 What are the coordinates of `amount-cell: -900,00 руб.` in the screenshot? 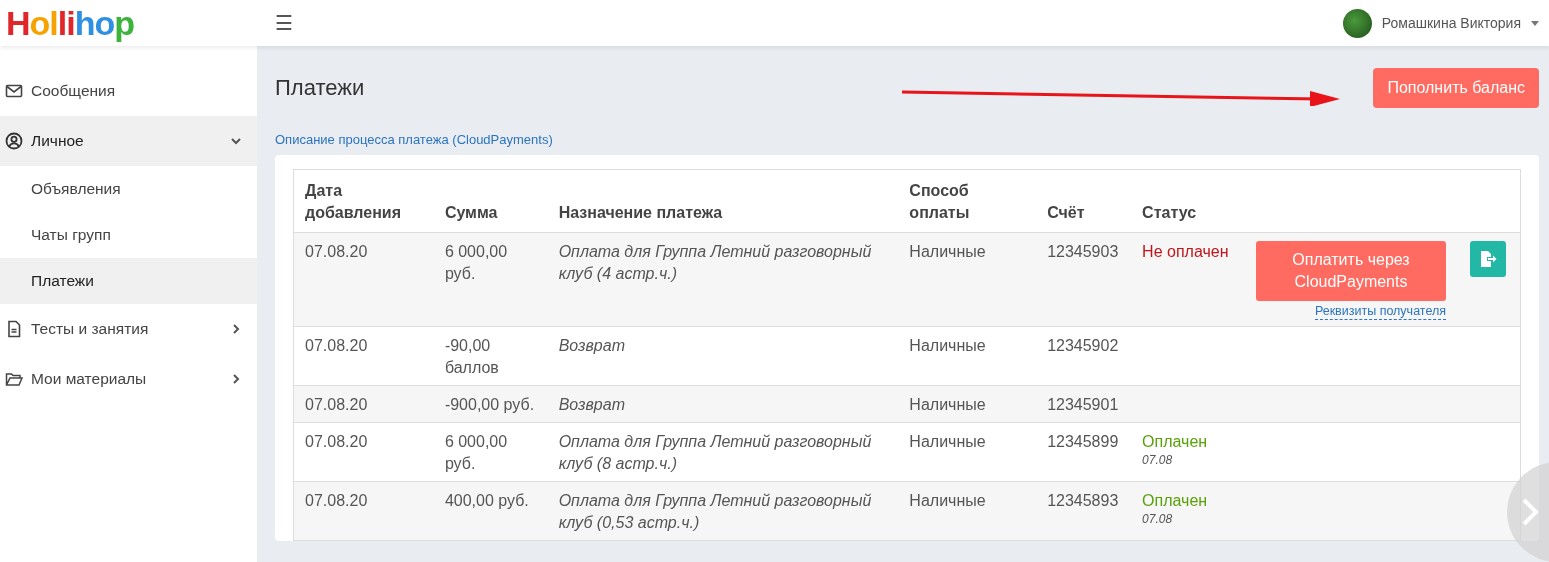 It's located at (490, 404).